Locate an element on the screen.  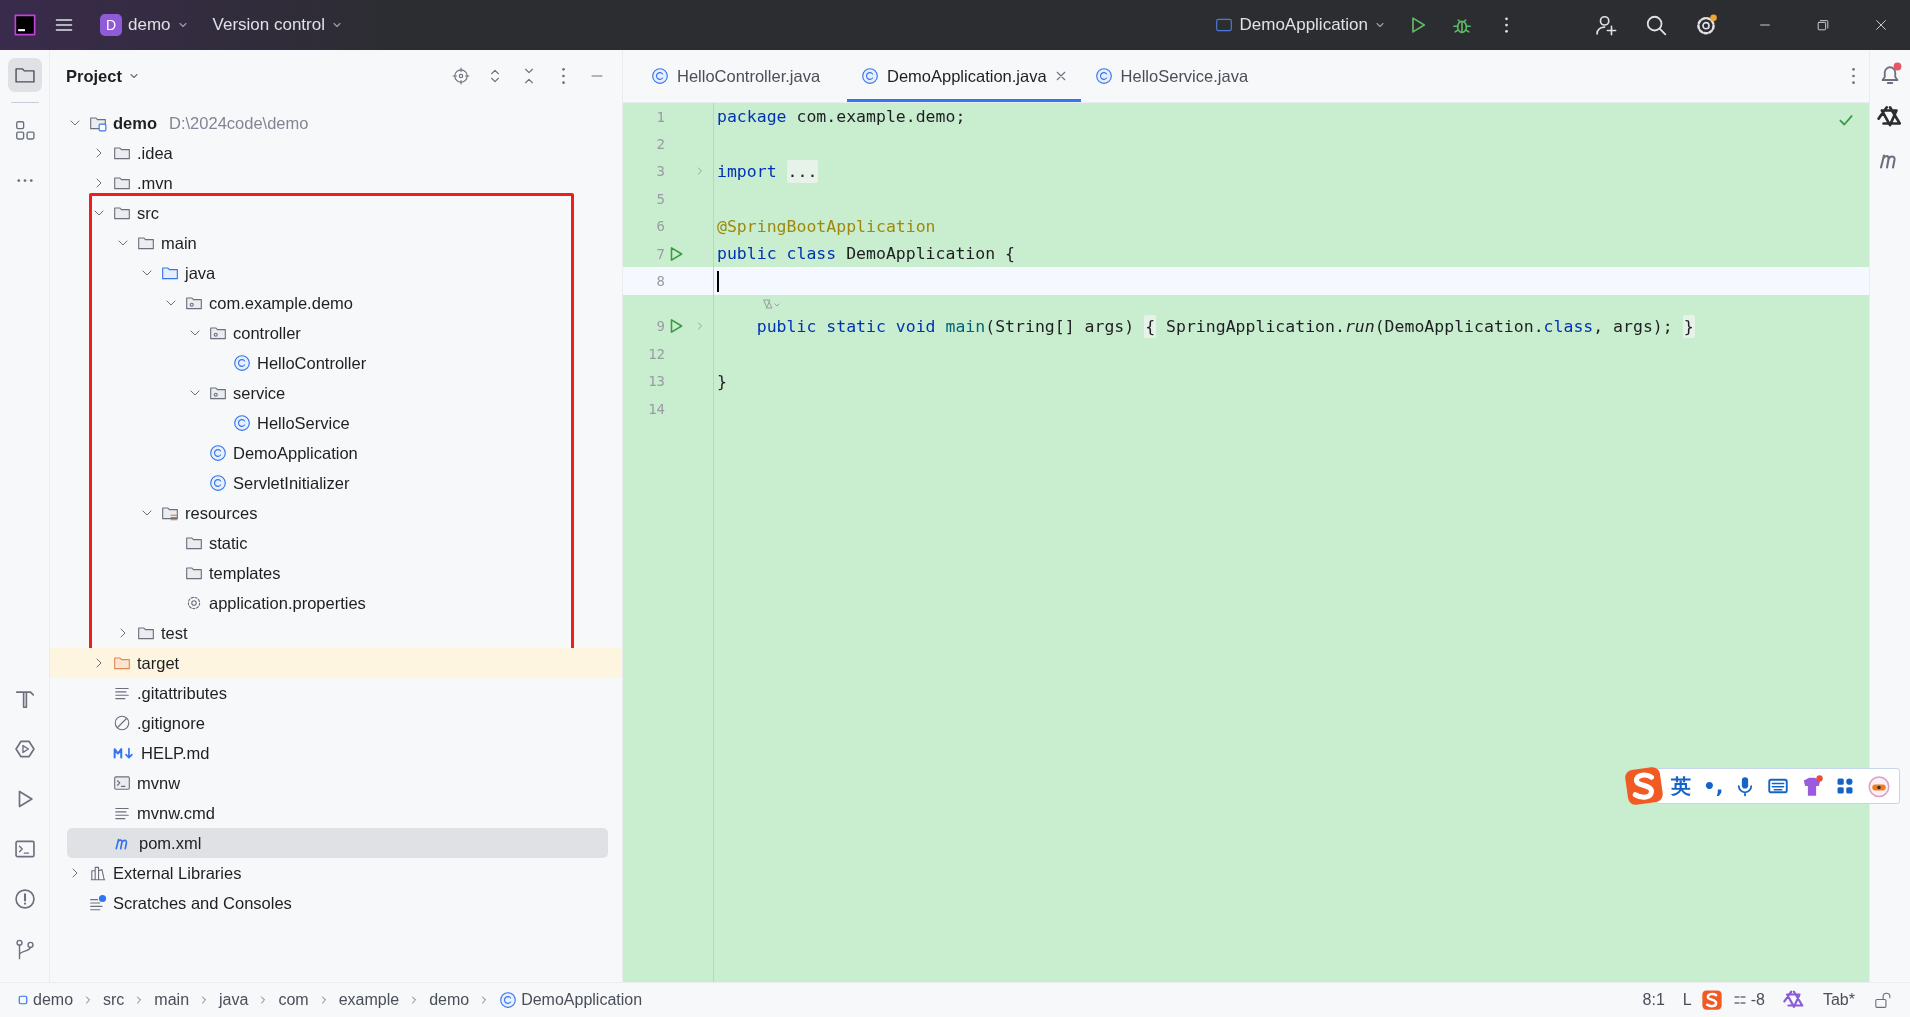
tree-item: demo D:\2024code\demo is located at coordinates (336, 123).